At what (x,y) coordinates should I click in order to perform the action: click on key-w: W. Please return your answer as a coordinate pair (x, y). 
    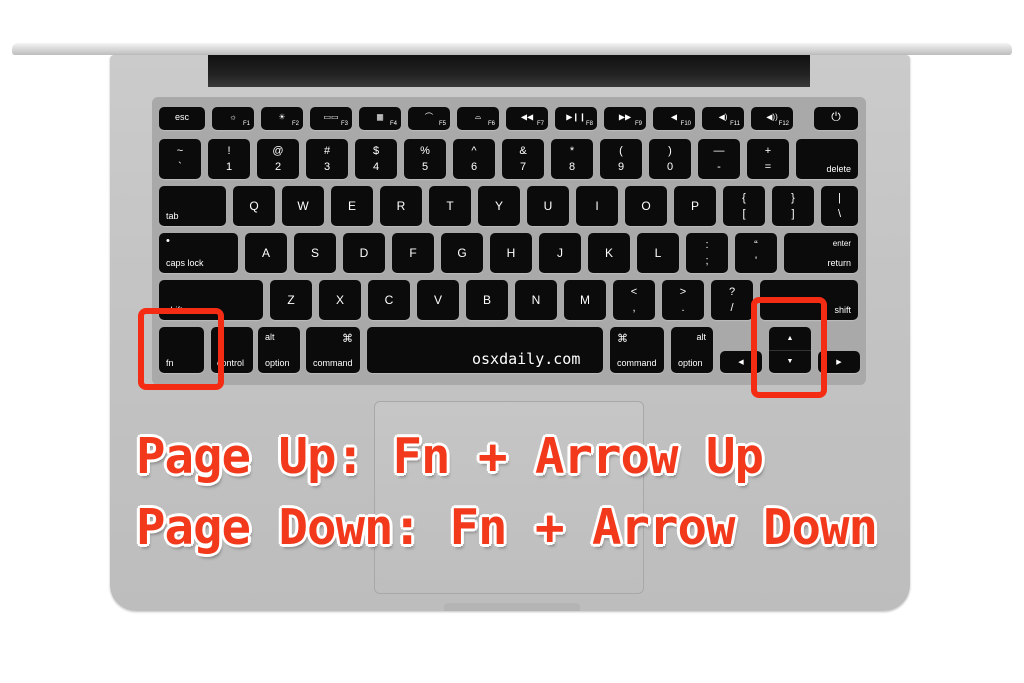
    Looking at the image, I should click on (303, 206).